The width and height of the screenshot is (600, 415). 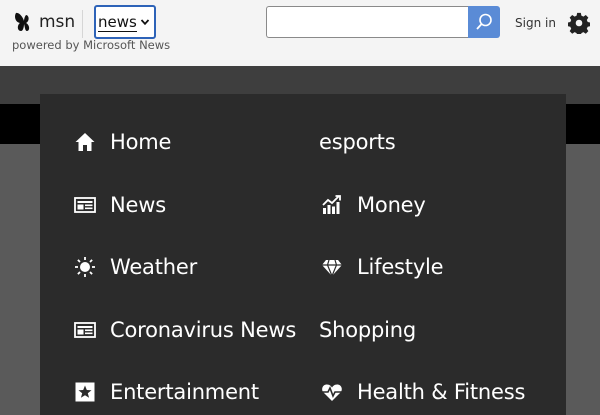 What do you see at coordinates (85, 142) in the screenshot?
I see `home-icon` at bounding box center [85, 142].